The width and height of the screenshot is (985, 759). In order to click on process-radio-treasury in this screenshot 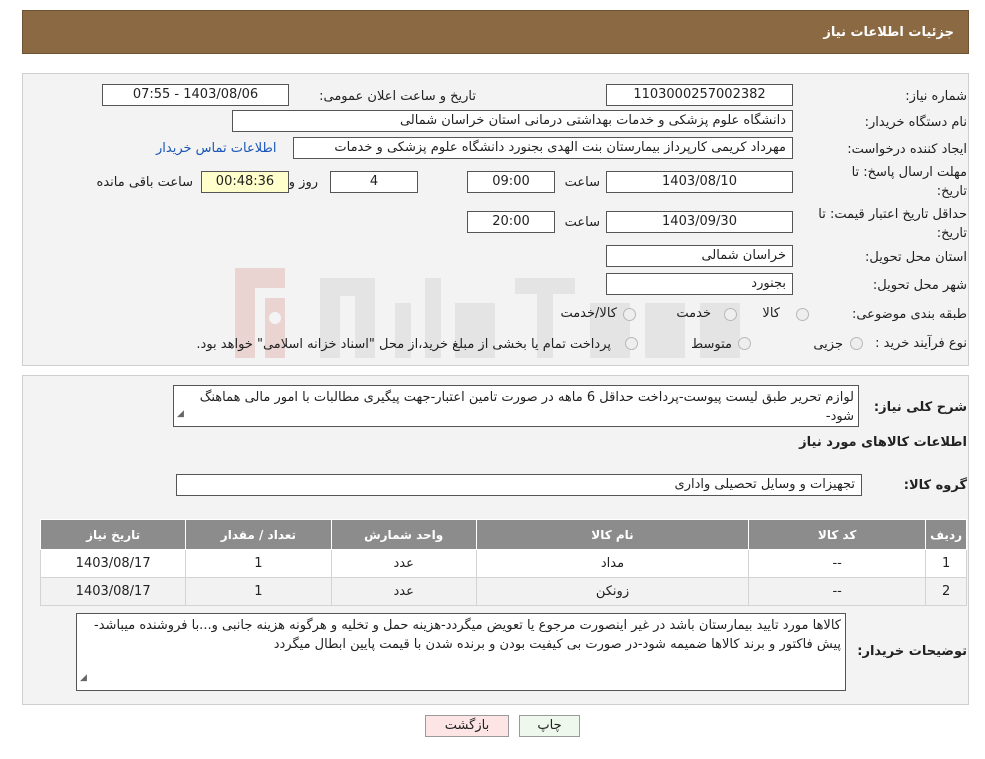, I will do `click(631, 343)`.